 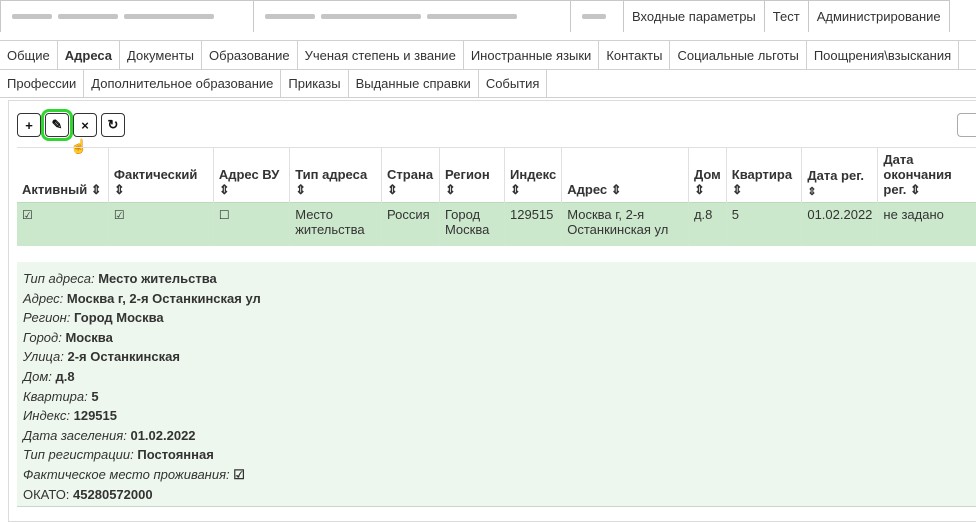 What do you see at coordinates (63, 175) in the screenshot?
I see `column-header: Активный ⇕` at bounding box center [63, 175].